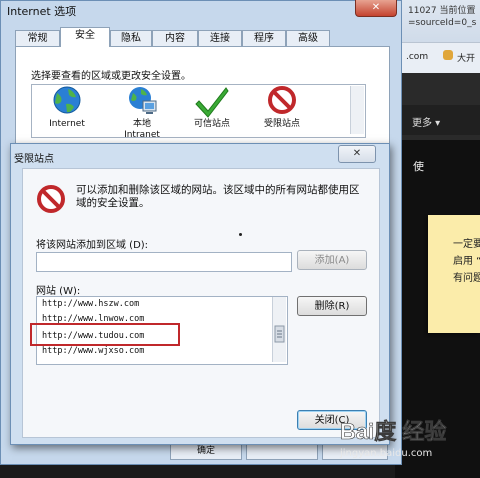  Describe the element at coordinates (466, 244) in the screenshot. I see `note-line-1: 一定要` at that location.